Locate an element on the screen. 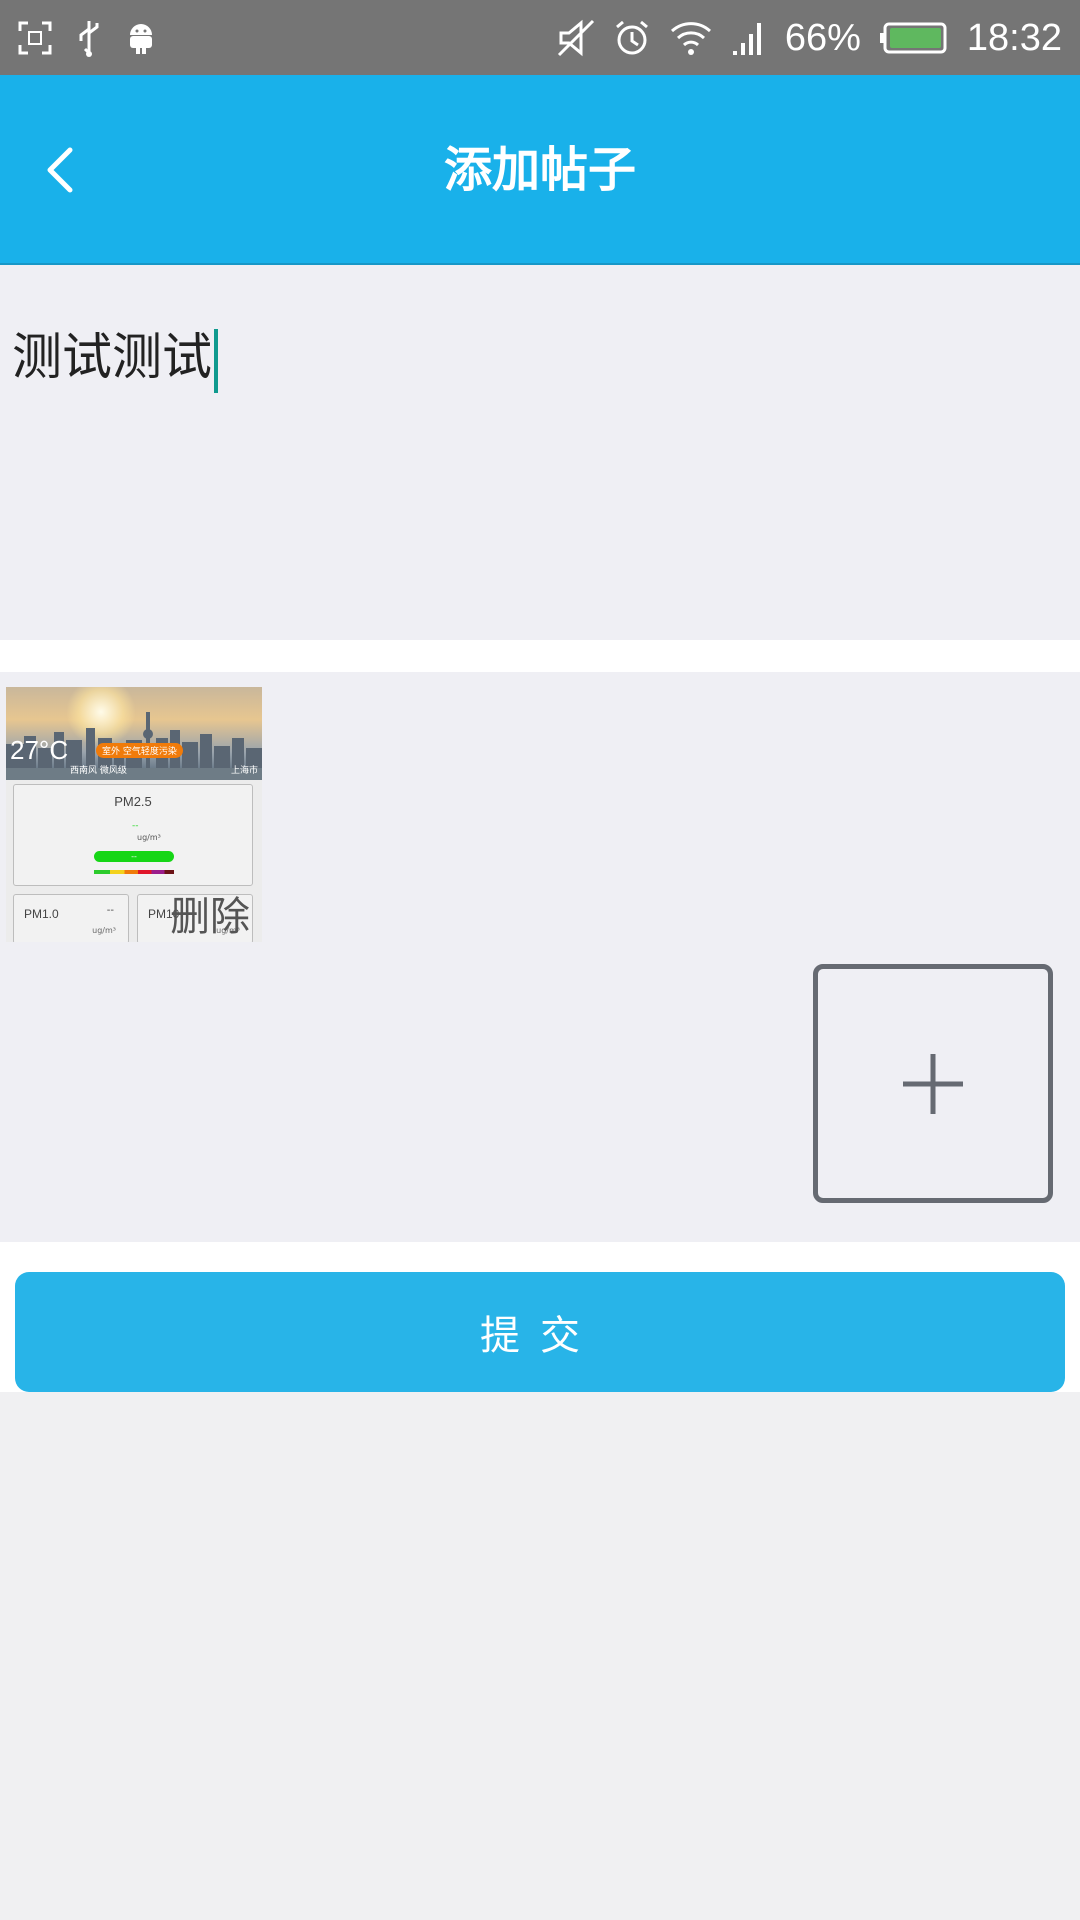 The image size is (1080, 1920). pm25-level-bar: -- is located at coordinates (134, 856).